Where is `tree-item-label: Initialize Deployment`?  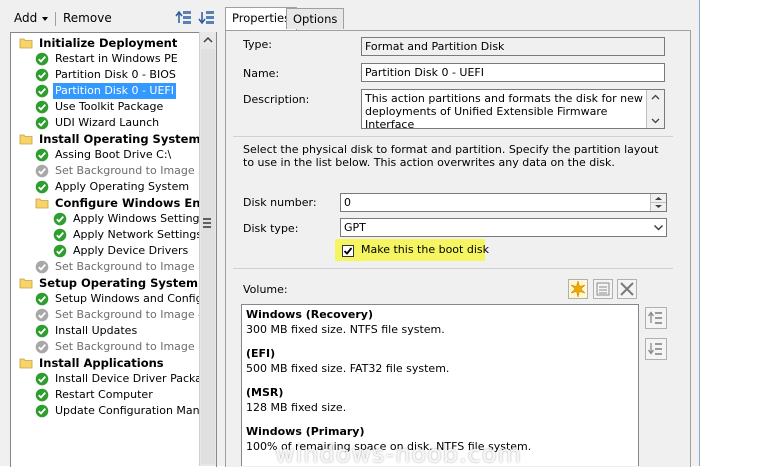 tree-item-label: Initialize Deployment is located at coordinates (108, 43).